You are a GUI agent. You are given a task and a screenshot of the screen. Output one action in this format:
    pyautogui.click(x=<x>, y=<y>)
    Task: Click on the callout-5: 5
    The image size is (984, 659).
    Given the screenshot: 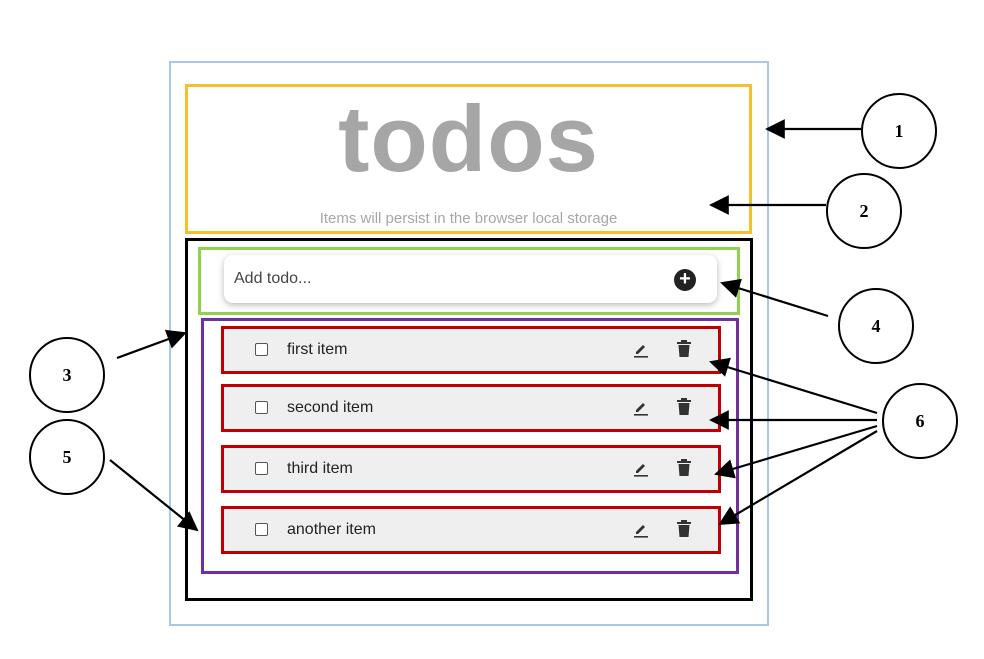 What is the action you would take?
    pyautogui.click(x=67, y=457)
    